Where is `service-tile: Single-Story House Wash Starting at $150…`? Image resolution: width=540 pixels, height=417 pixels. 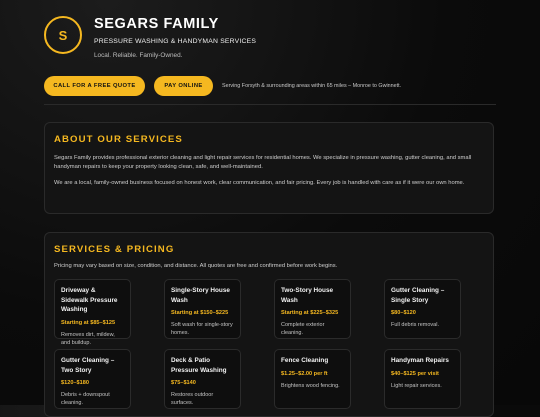 service-tile: Single-Story House Wash Starting at $150… is located at coordinates (202, 309).